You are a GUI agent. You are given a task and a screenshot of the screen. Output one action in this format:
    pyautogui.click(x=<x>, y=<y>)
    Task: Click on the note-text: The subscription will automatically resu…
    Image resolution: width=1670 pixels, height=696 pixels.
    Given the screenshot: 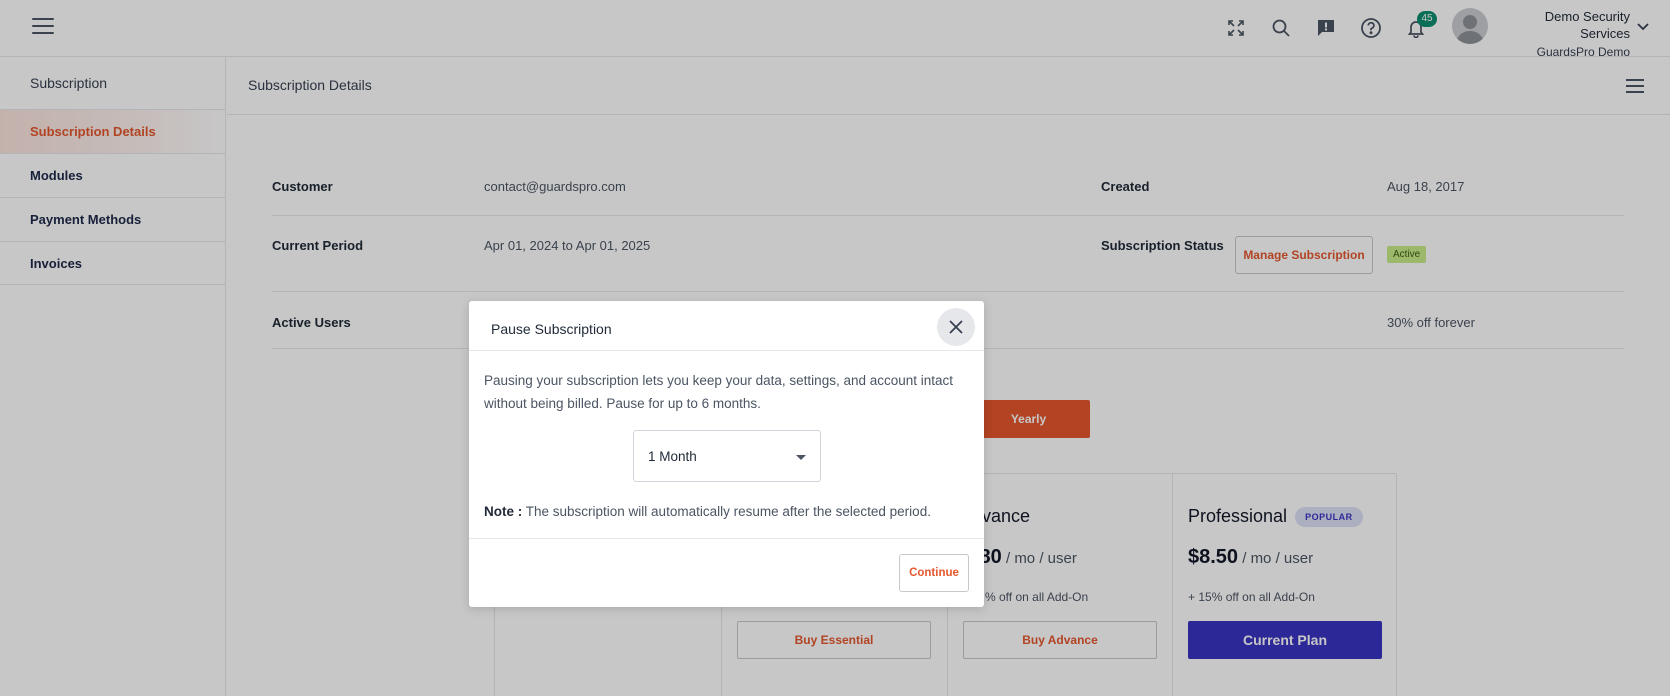 What is the action you would take?
    pyautogui.click(x=726, y=511)
    